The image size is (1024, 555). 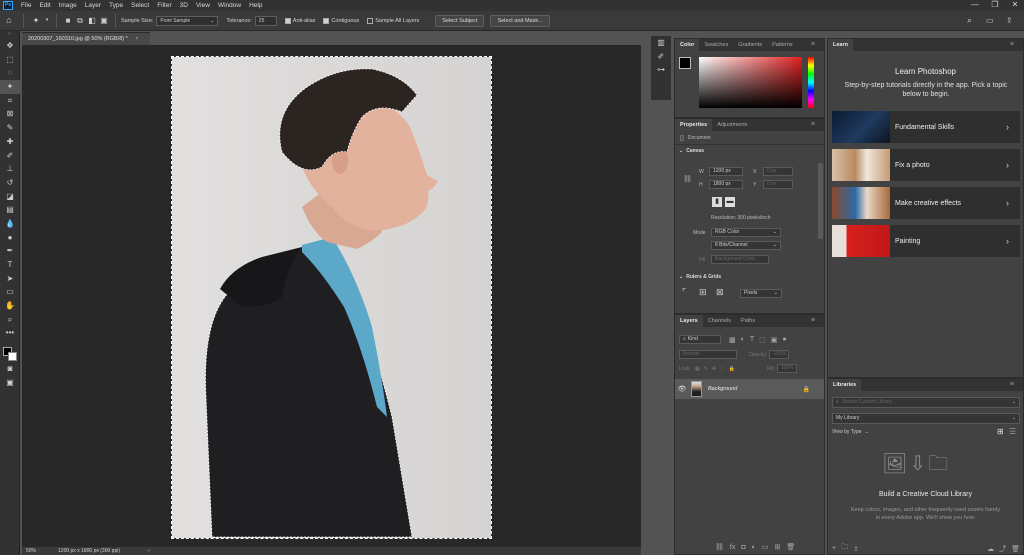 What do you see at coordinates (708, 354) in the screenshot?
I see `blend-mode-select: Normal` at bounding box center [708, 354].